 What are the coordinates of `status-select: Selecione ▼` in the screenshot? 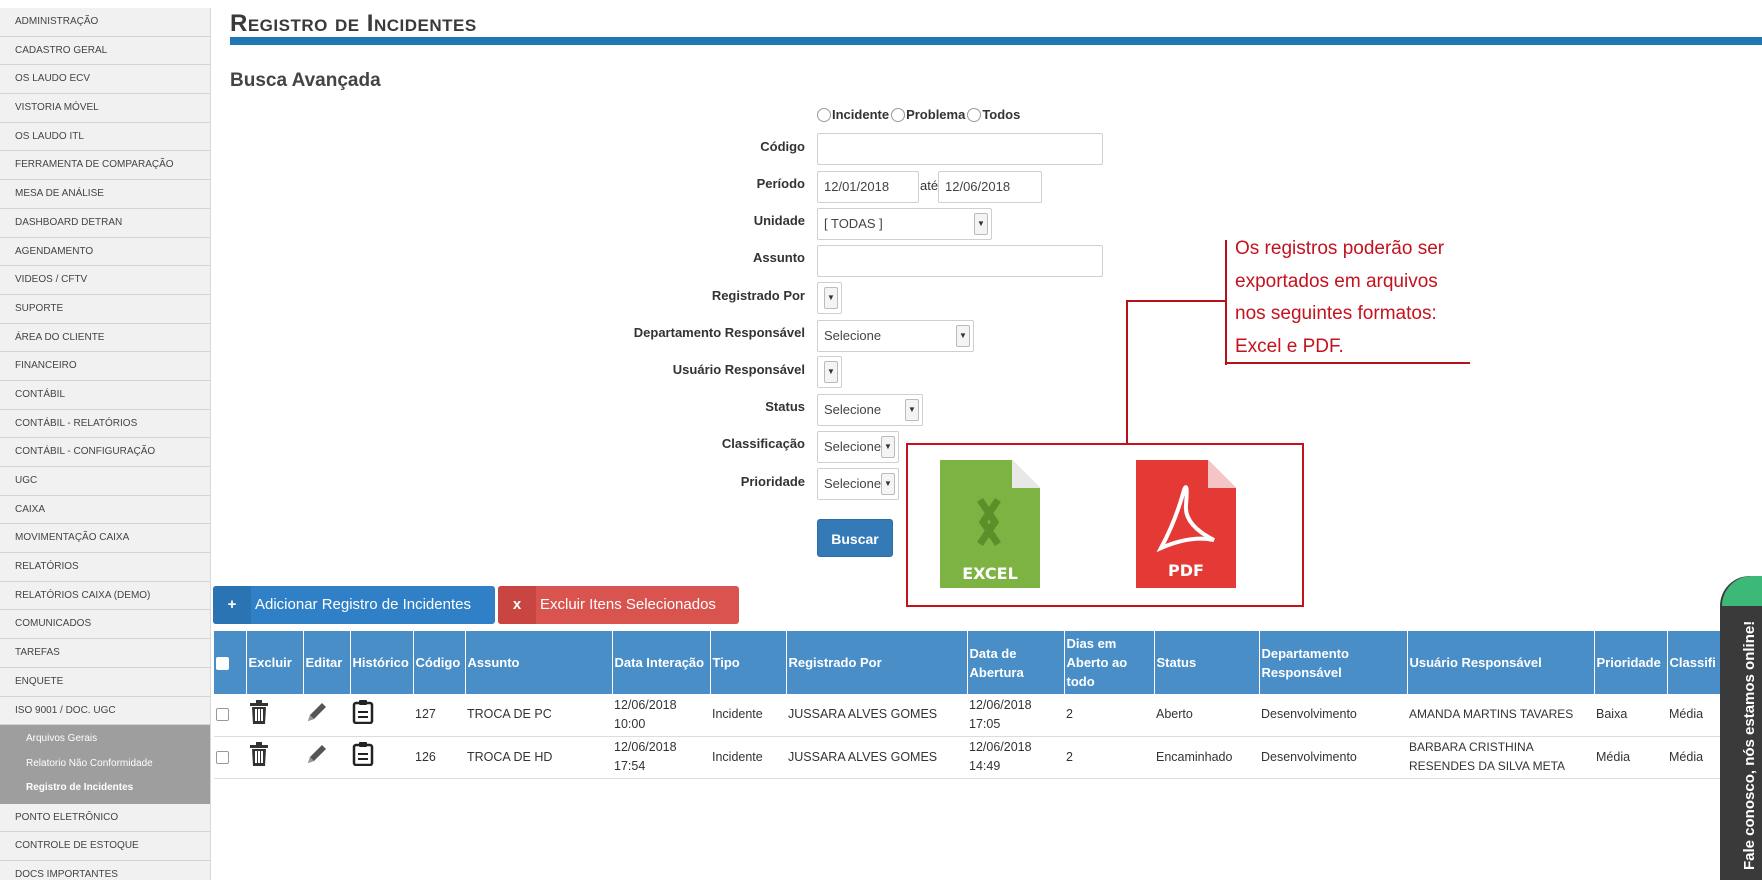 It's located at (870, 410).